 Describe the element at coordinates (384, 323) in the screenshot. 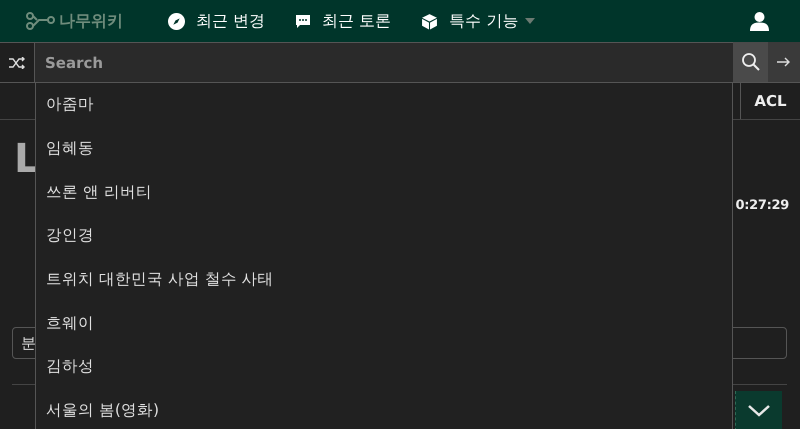

I see `suggestion-item: 흐웨이` at that location.